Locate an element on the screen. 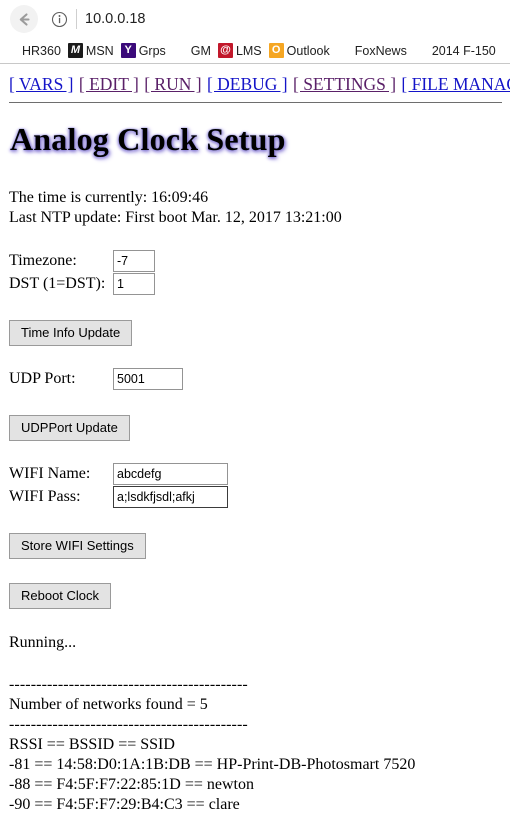  wifi-group: WIFI Name: WIFI Pass: is located at coordinates (255, 486).